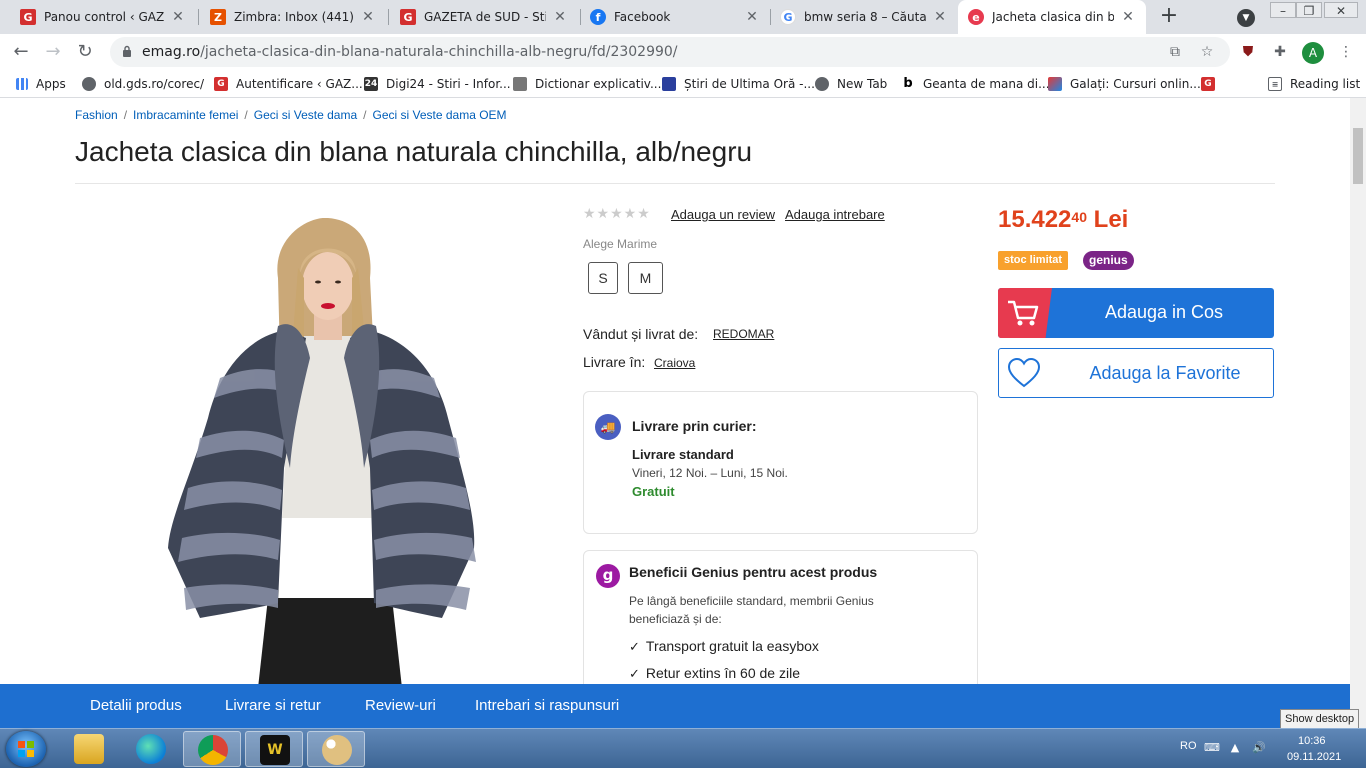 Image resolution: width=1366 pixels, height=768 pixels. I want to click on close-window-icon: ✕, so click(1341, 10).